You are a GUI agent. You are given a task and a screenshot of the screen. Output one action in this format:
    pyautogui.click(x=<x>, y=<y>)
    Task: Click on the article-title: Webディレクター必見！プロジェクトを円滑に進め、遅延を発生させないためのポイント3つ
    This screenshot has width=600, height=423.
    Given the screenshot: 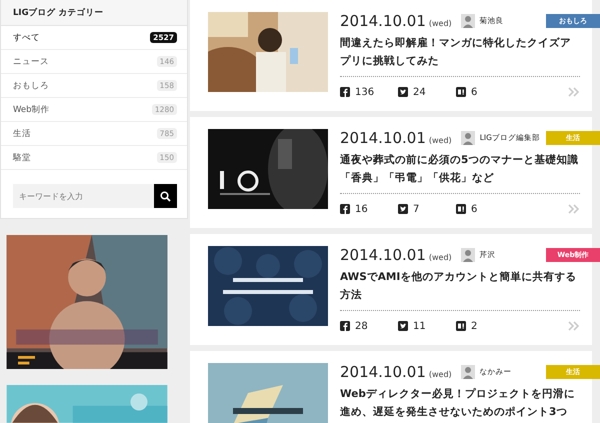 What is the action you would take?
    pyautogui.click(x=460, y=403)
    